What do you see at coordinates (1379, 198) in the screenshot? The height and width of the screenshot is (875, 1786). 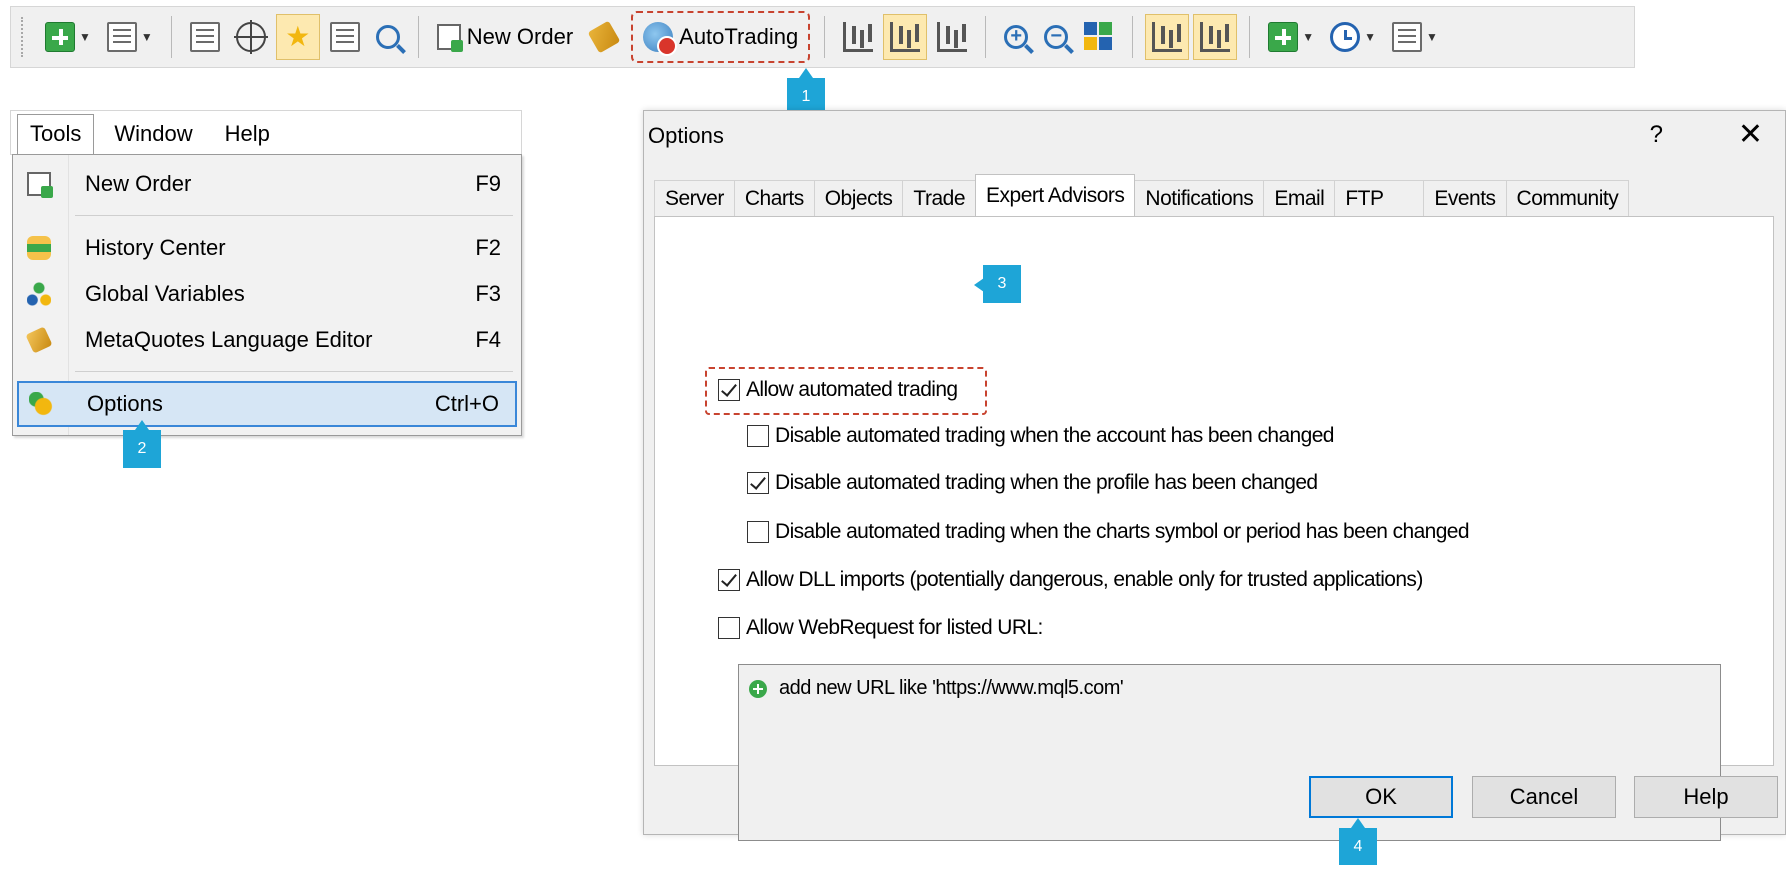 I see `tab-ftp: FTP` at bounding box center [1379, 198].